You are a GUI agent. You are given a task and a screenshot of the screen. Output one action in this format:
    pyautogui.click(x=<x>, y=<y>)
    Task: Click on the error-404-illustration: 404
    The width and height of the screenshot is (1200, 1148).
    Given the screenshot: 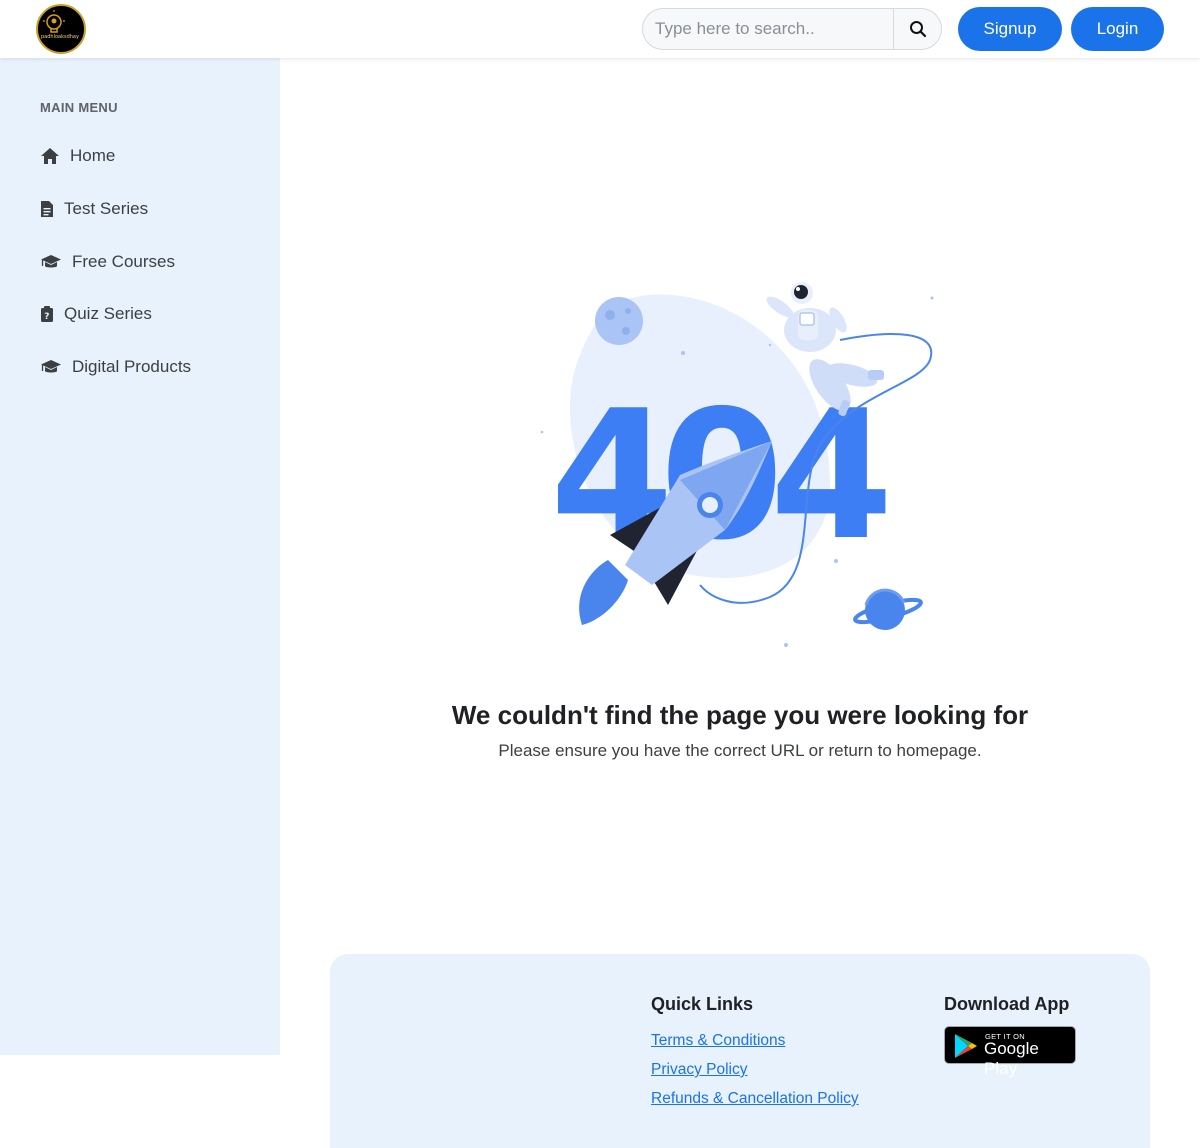 What is the action you would take?
    pyautogui.click(x=740, y=465)
    